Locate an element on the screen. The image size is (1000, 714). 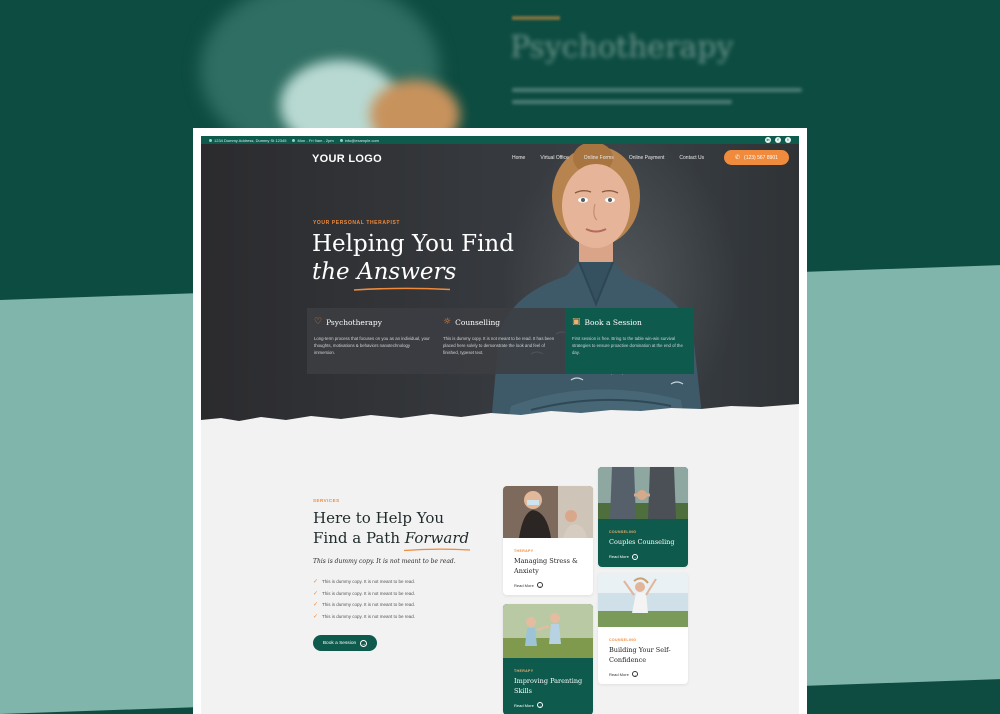
card-title: Improving Parenting Skills is located at coordinates (548, 686).